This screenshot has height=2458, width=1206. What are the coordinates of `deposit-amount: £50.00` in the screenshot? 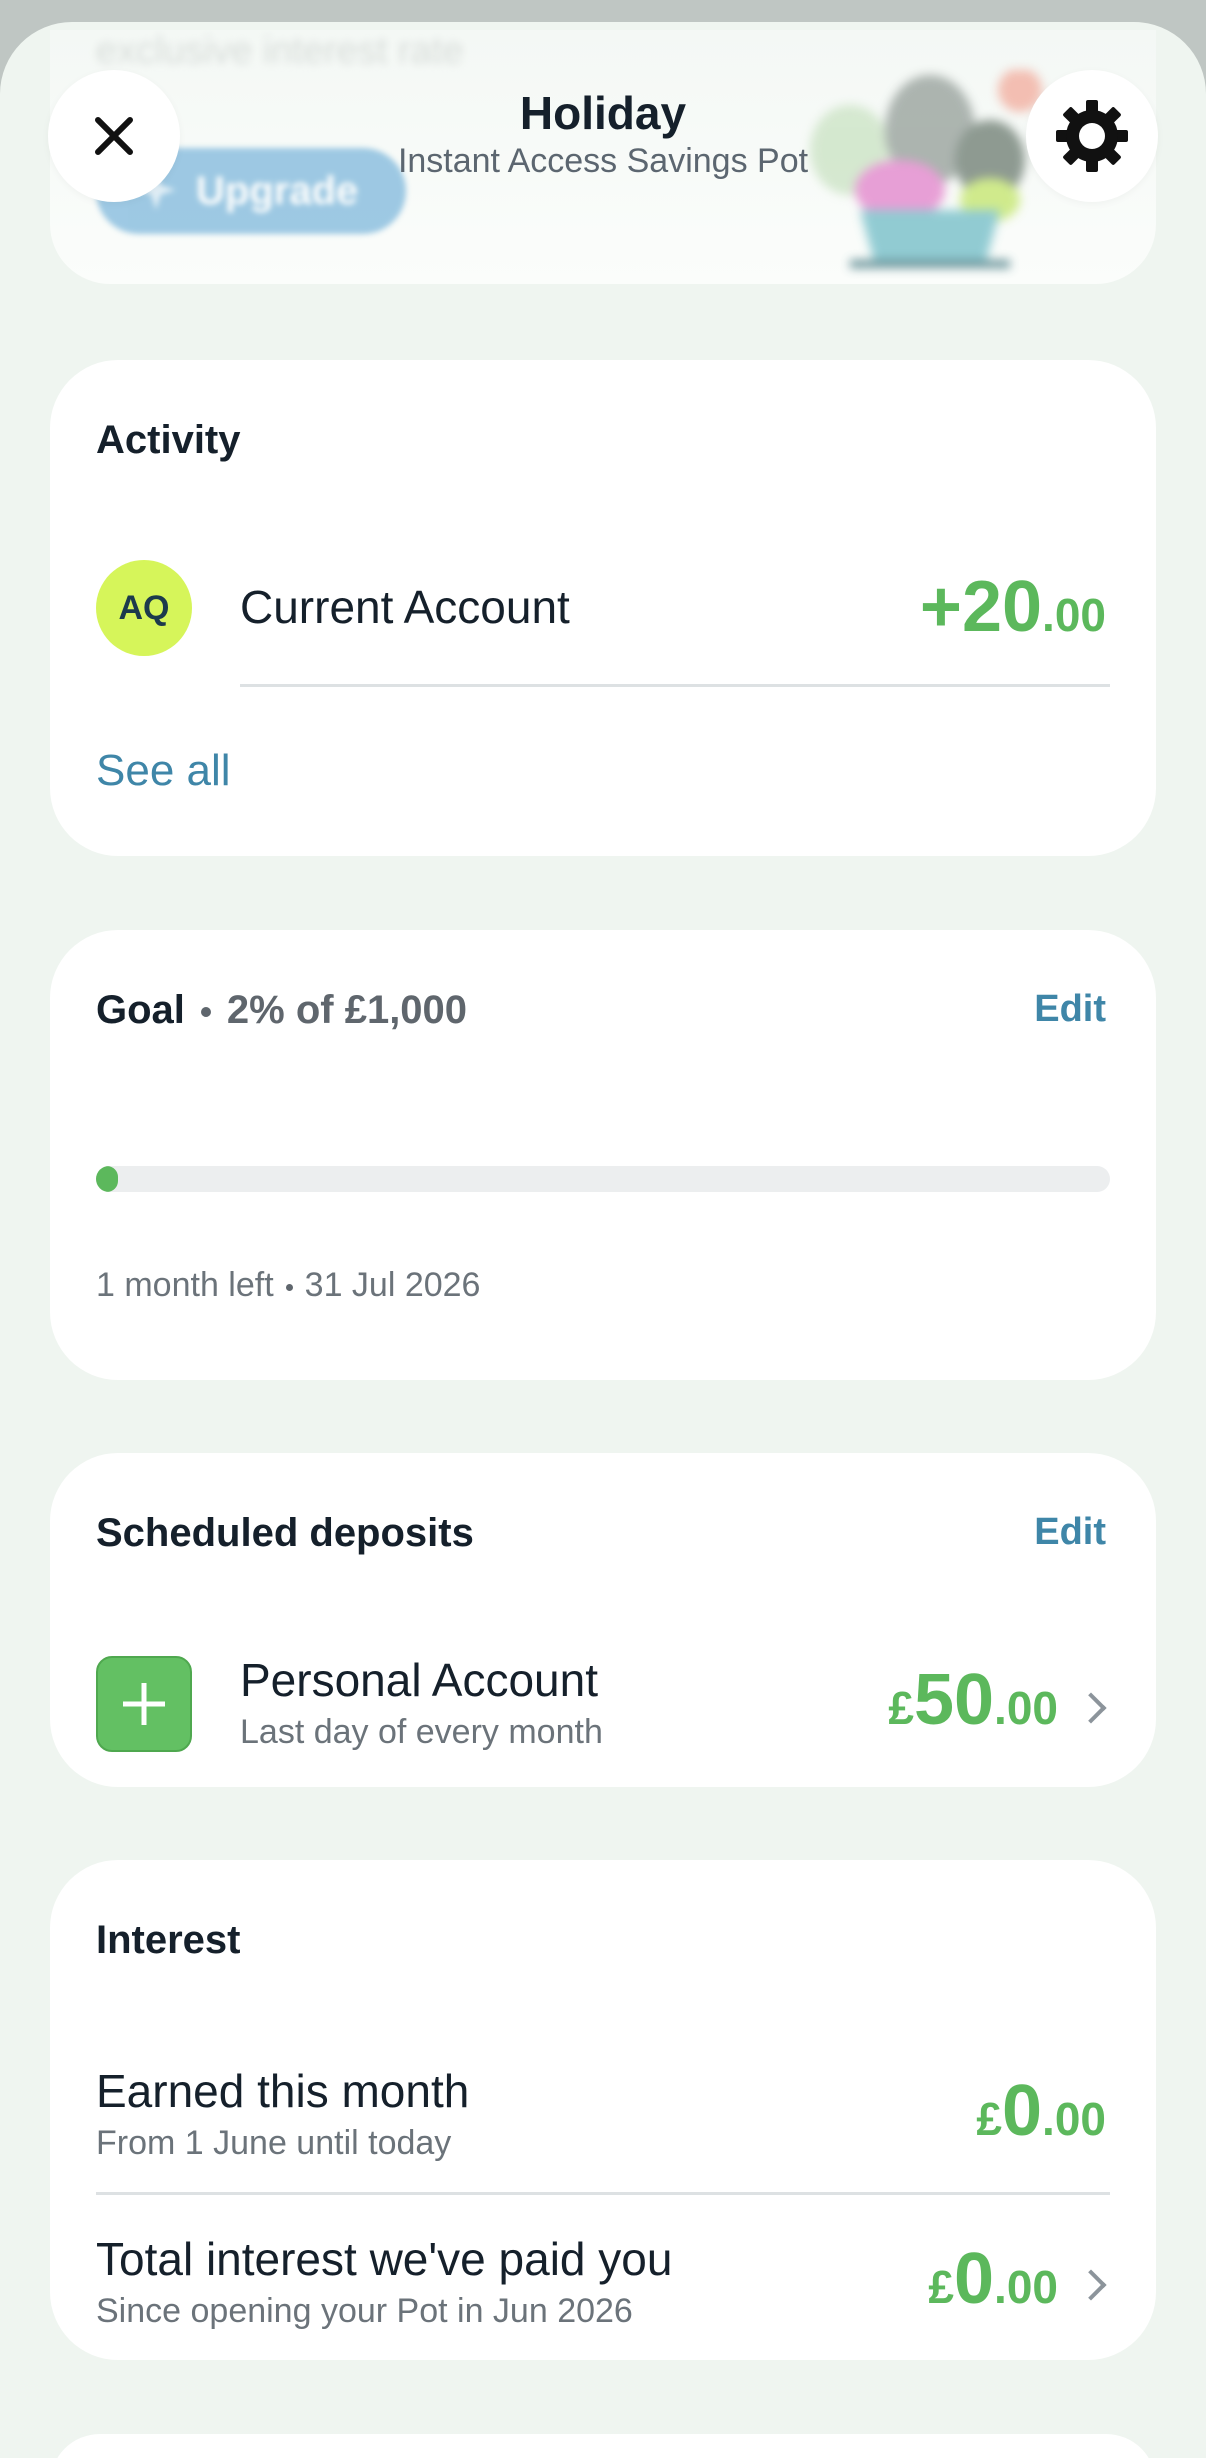 It's located at (973, 1700).